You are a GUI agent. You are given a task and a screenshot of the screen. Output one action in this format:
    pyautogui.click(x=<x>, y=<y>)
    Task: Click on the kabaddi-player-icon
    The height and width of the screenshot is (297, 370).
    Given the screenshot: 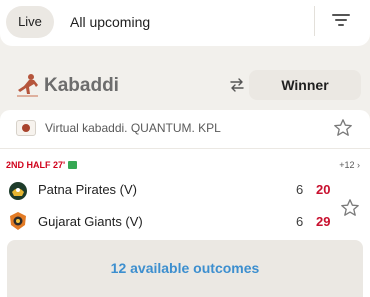 What is the action you would take?
    pyautogui.click(x=27, y=85)
    